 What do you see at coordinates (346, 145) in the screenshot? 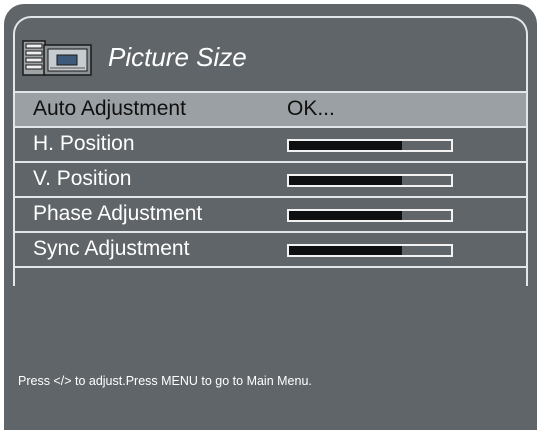
I see `h-position-slider-fill` at bounding box center [346, 145].